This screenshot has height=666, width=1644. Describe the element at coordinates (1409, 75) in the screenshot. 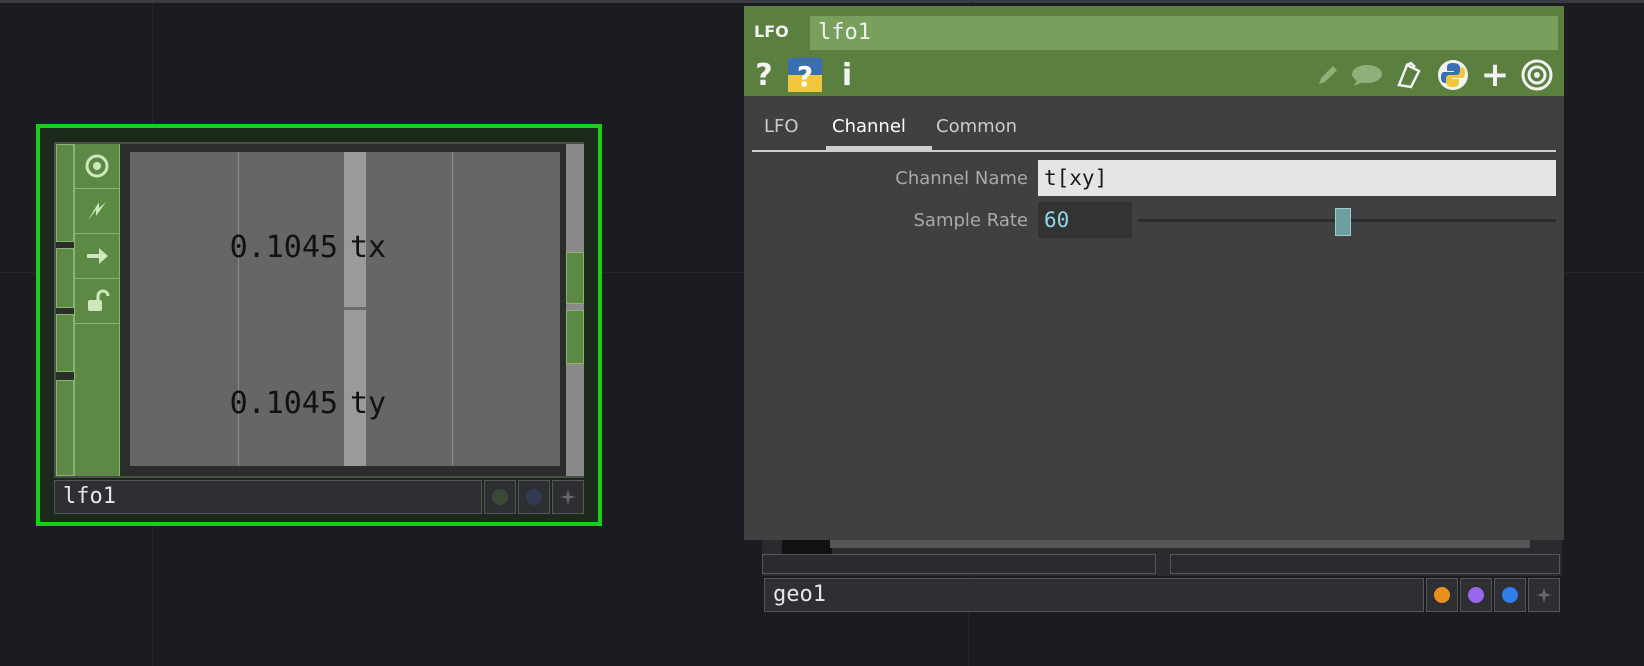

I see `clipboard-icon` at that location.